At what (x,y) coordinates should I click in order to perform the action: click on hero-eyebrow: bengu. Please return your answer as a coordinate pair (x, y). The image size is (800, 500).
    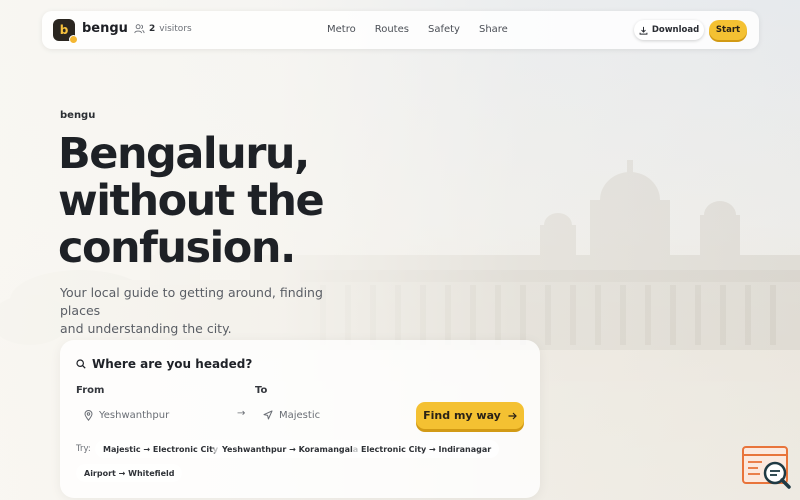
    Looking at the image, I should click on (78, 115).